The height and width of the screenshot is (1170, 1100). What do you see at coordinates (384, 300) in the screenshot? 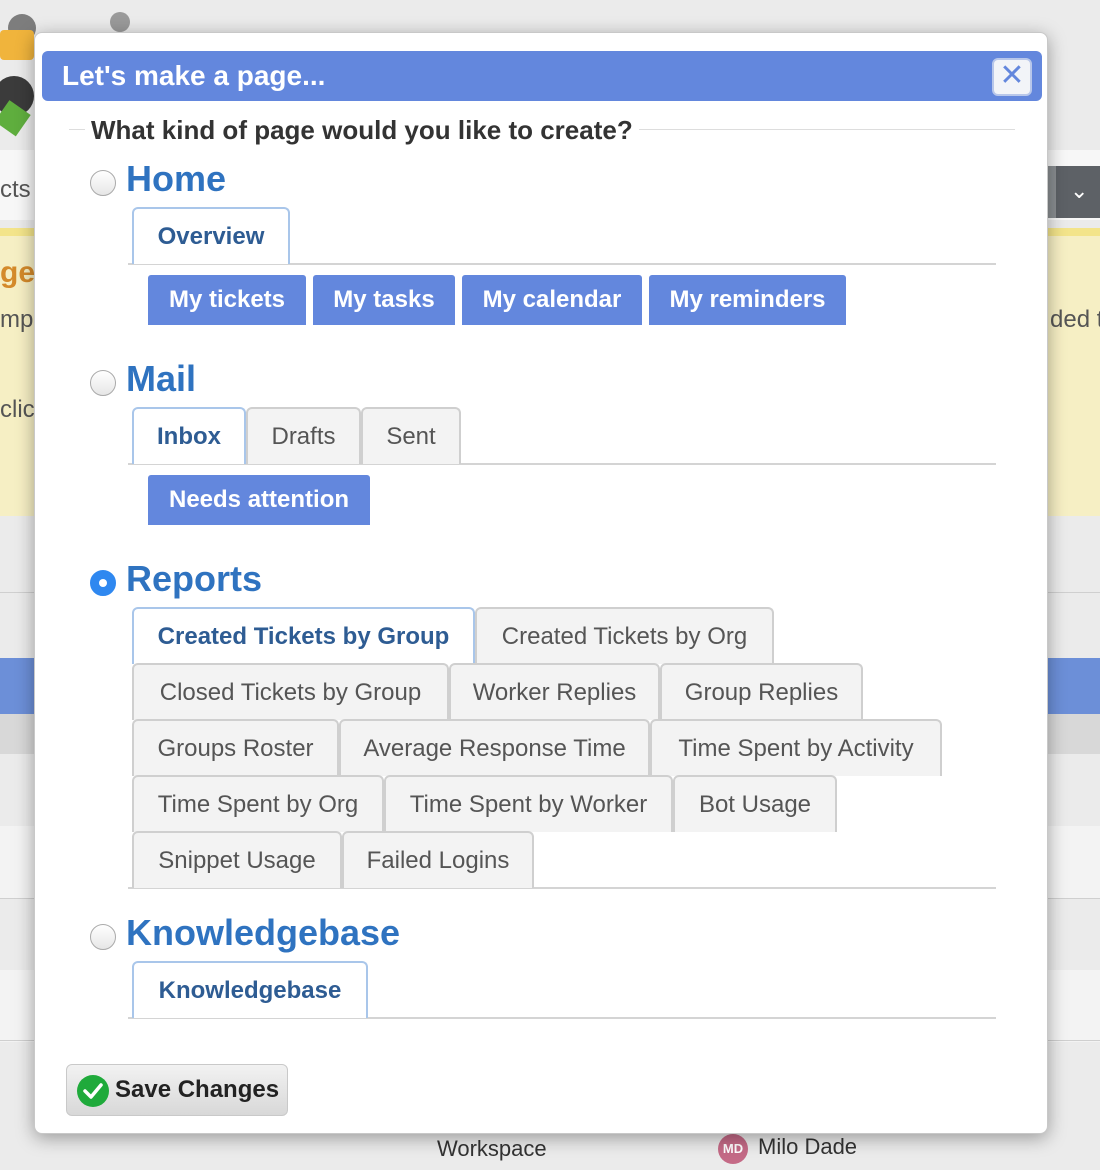
I see `button-my-tasks: My tasks` at bounding box center [384, 300].